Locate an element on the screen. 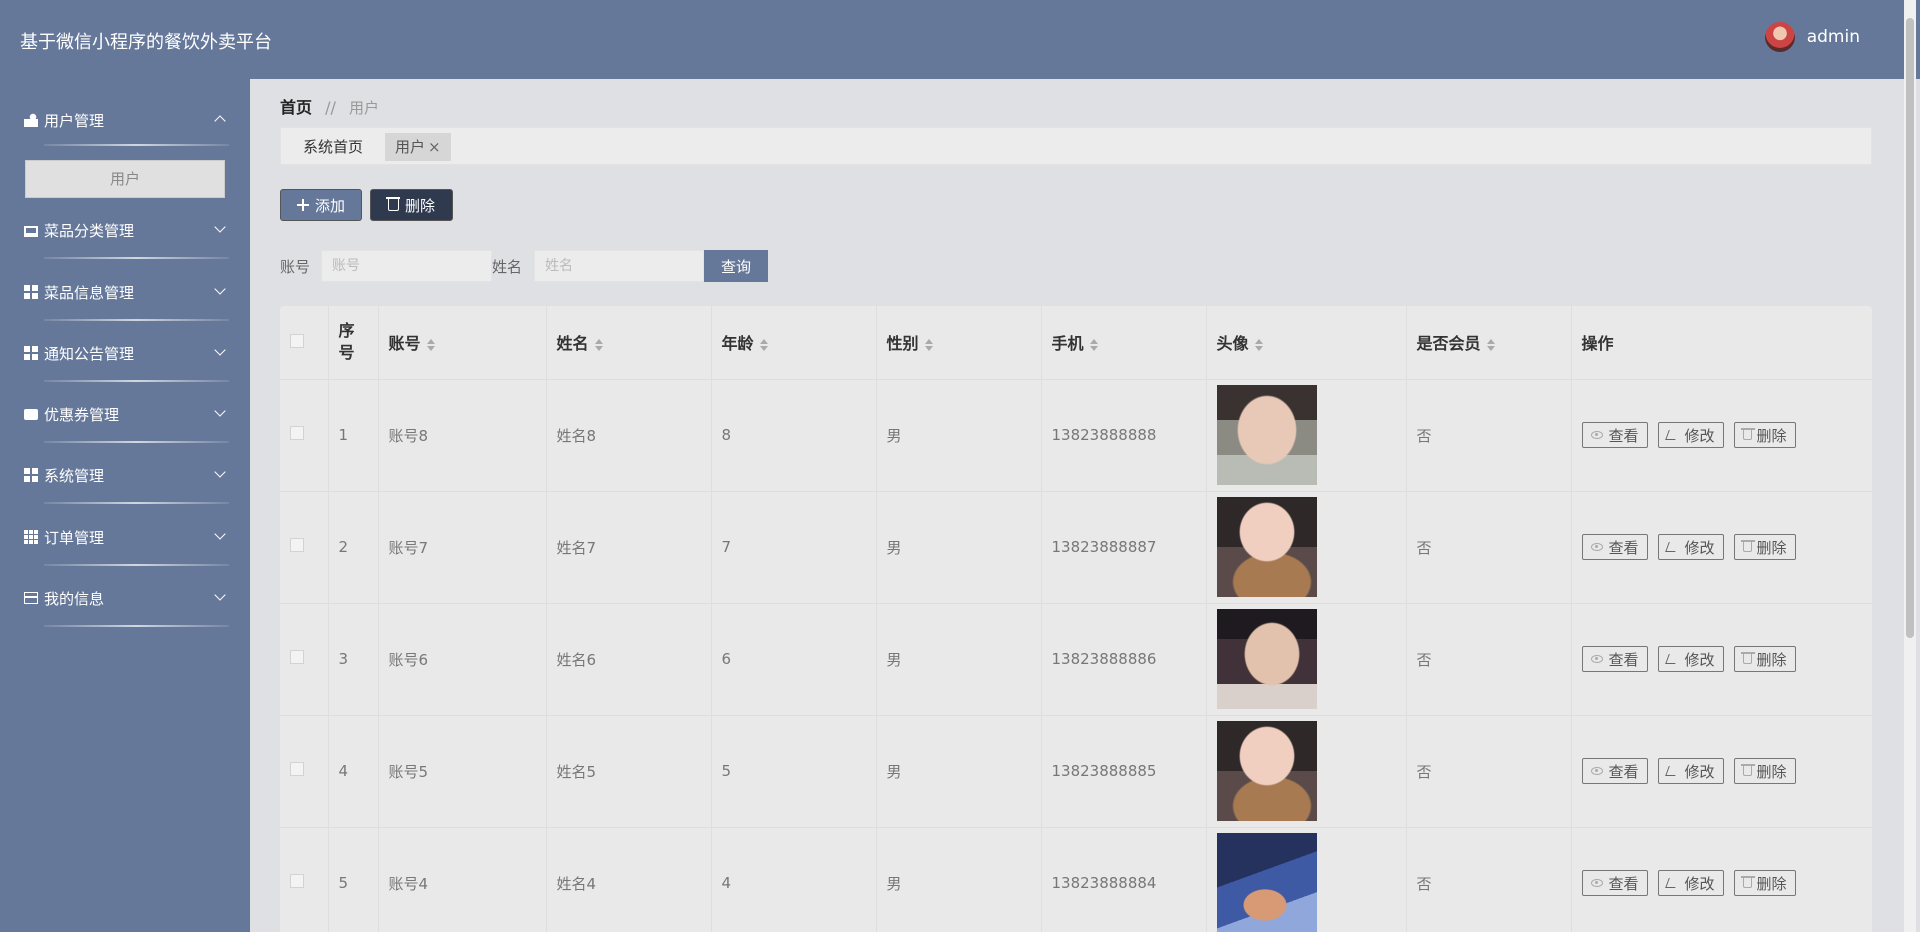 The width and height of the screenshot is (1920, 932). user-menu: admin is located at coordinates (1812, 37).